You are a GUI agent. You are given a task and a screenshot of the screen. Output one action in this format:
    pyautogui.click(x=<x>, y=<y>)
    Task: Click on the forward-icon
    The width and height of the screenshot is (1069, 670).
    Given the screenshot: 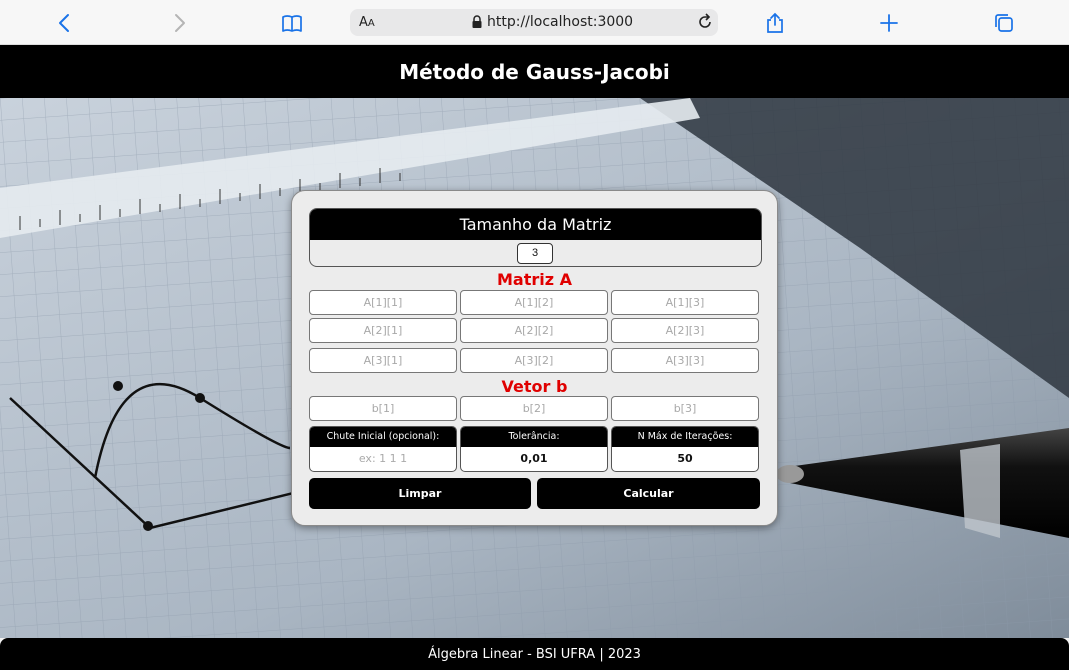 What is the action you would take?
    pyautogui.click(x=179, y=23)
    